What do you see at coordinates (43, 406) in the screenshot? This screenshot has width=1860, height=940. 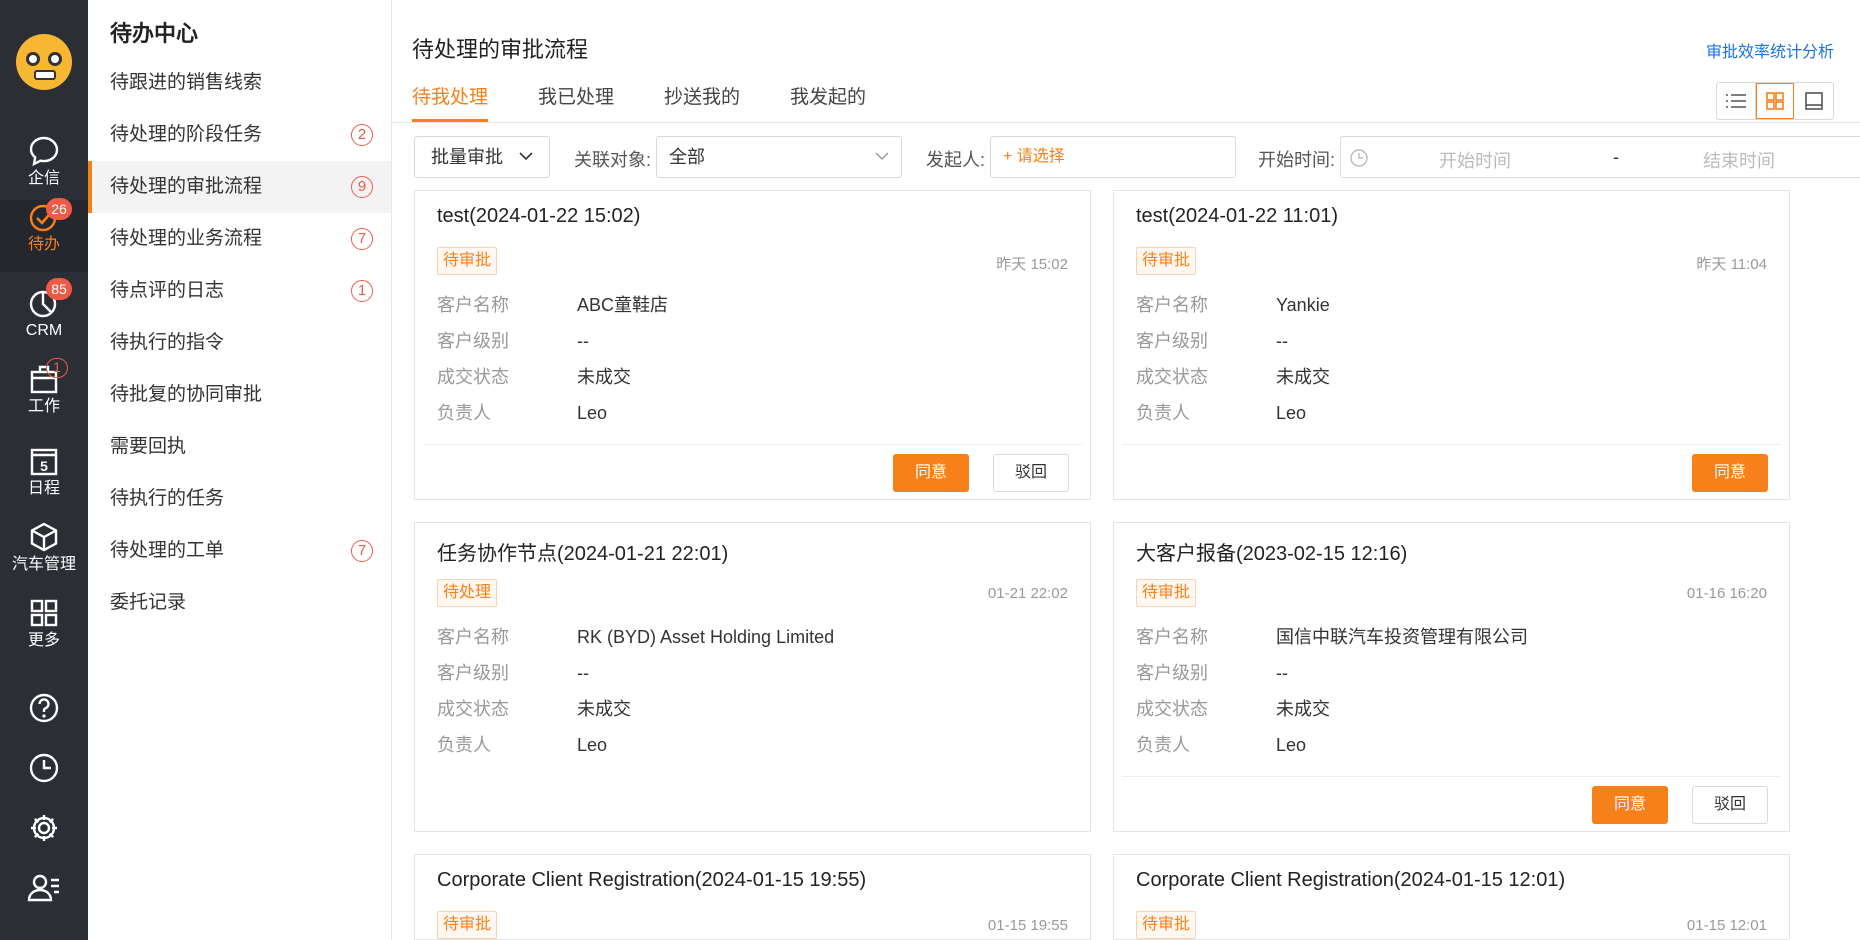 I see `rail-item-label: 工作` at bounding box center [43, 406].